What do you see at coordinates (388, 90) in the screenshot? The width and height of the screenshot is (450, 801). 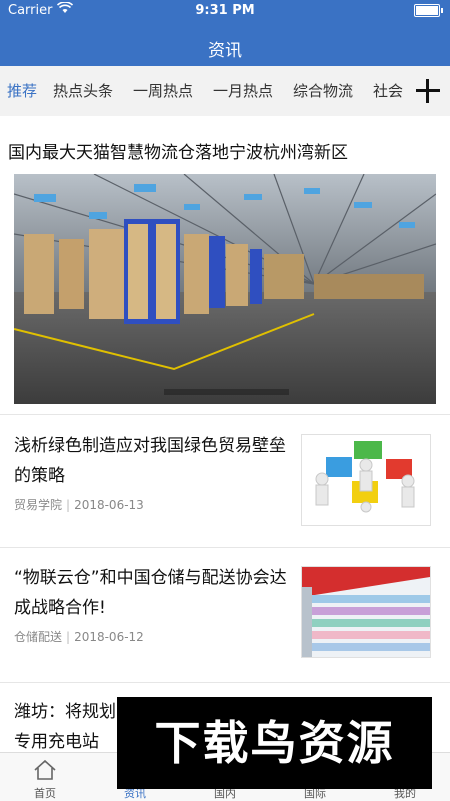 I see `tab-society: 社会` at bounding box center [388, 90].